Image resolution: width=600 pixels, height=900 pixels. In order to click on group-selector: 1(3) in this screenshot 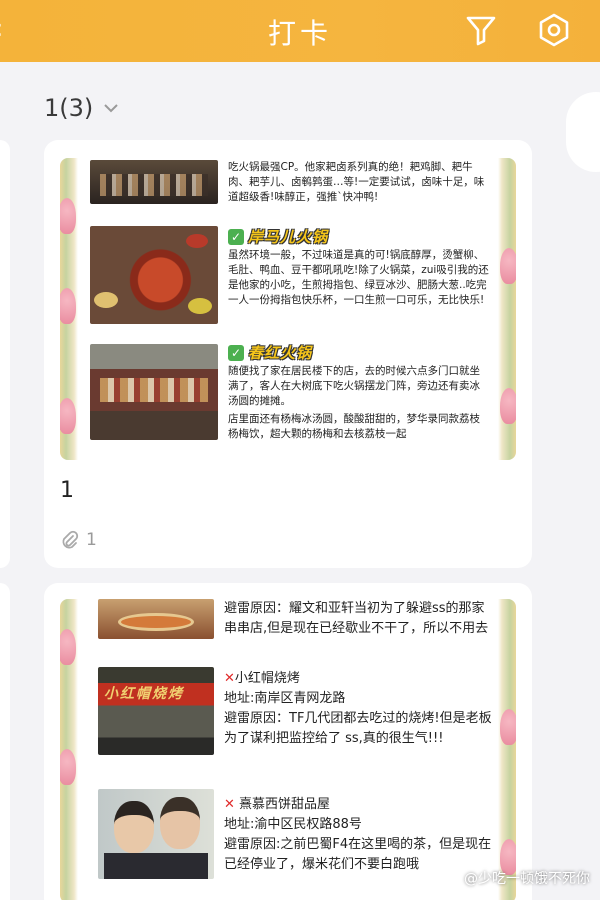, I will do `click(81, 108)`.